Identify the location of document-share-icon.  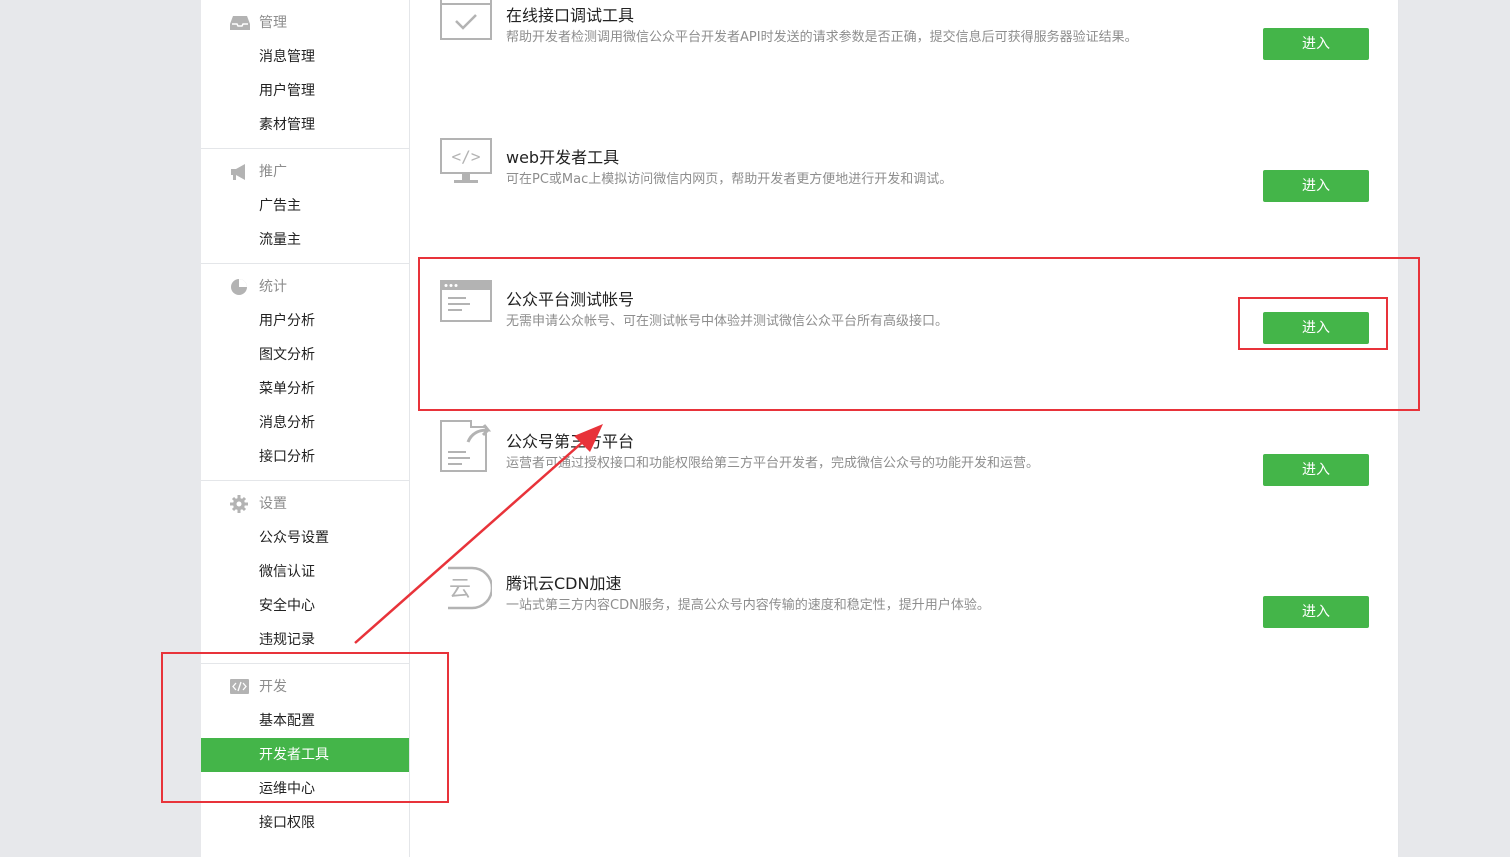
(466, 446).